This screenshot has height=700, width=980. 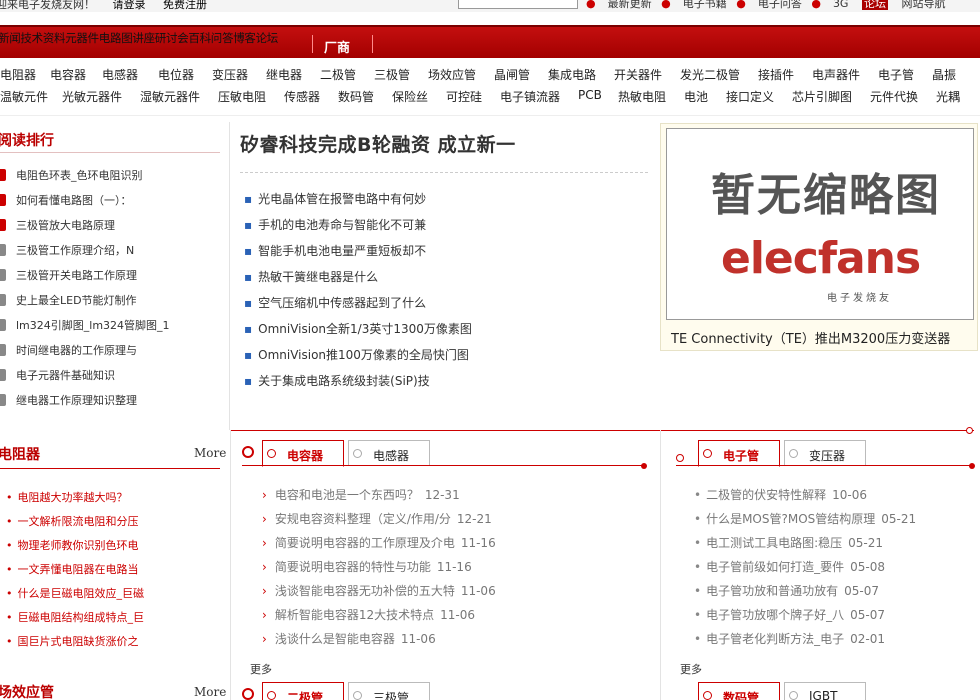 What do you see at coordinates (780, 5) in the screenshot?
I see `link-qa: 电子问答` at bounding box center [780, 5].